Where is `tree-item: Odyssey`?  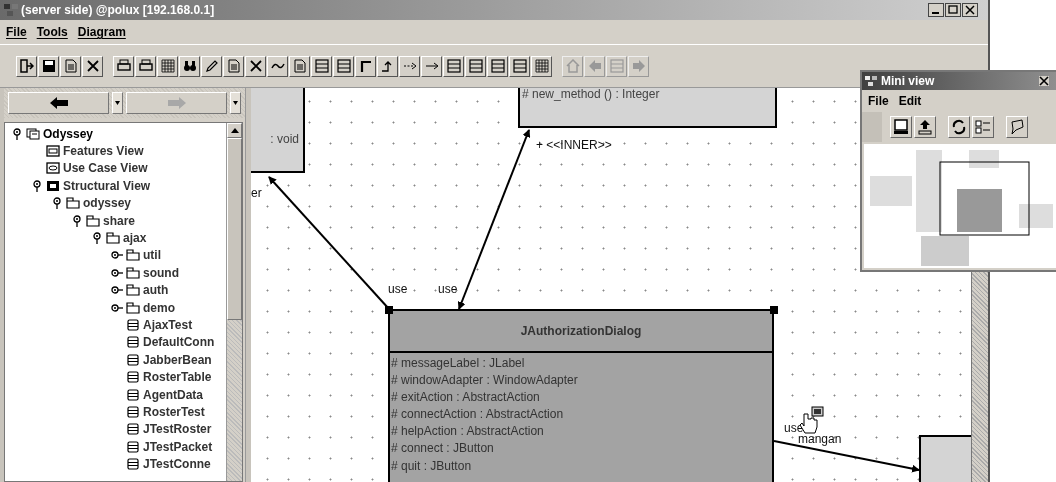 tree-item: Odyssey is located at coordinates (68, 133).